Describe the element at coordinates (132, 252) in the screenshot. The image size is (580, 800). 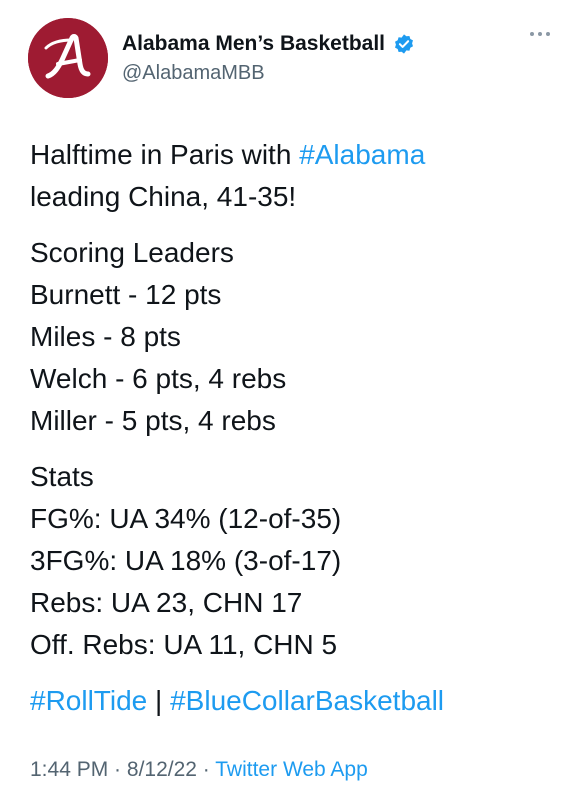
I see `scoring-heading: Scoring Leaders` at that location.